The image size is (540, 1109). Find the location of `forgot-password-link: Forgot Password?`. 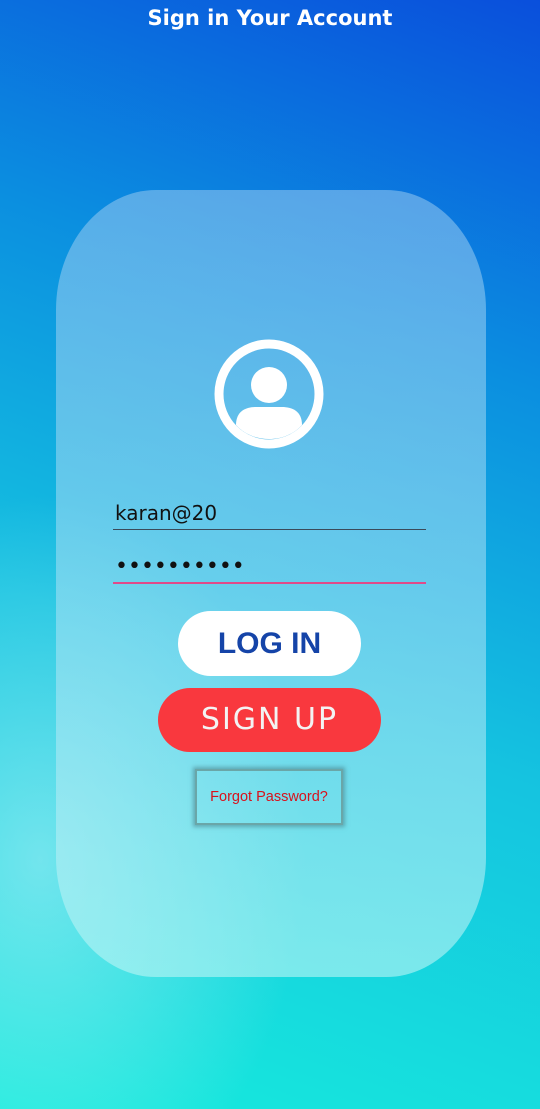

forgot-password-link: Forgot Password? is located at coordinates (269, 797).